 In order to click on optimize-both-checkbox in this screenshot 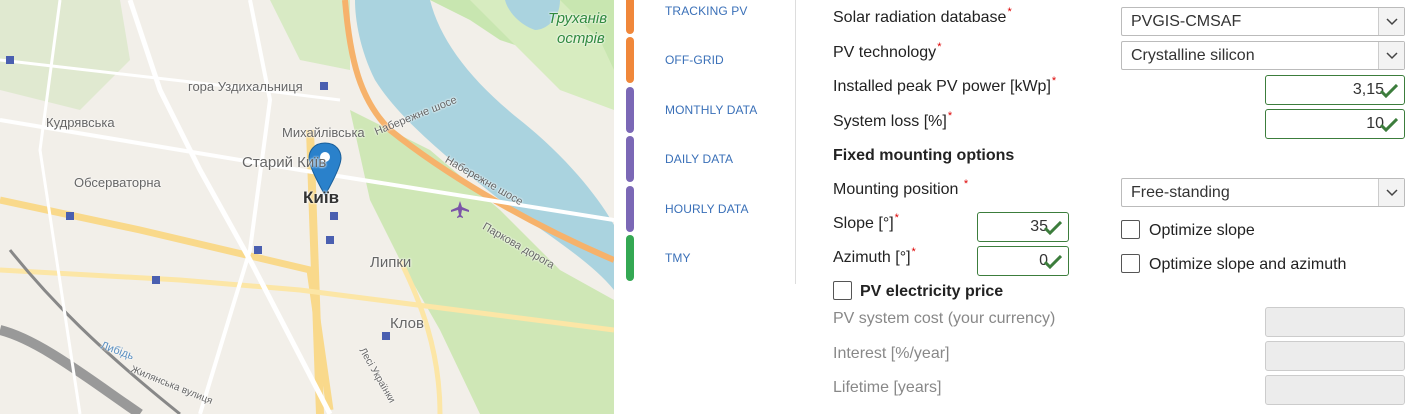, I will do `click(1130, 263)`.